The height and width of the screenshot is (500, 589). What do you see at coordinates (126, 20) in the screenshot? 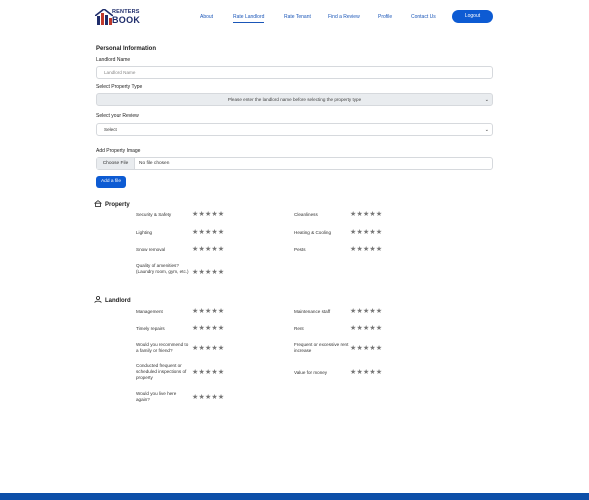
I see `logo-text-bottom: BOOK` at bounding box center [126, 20].